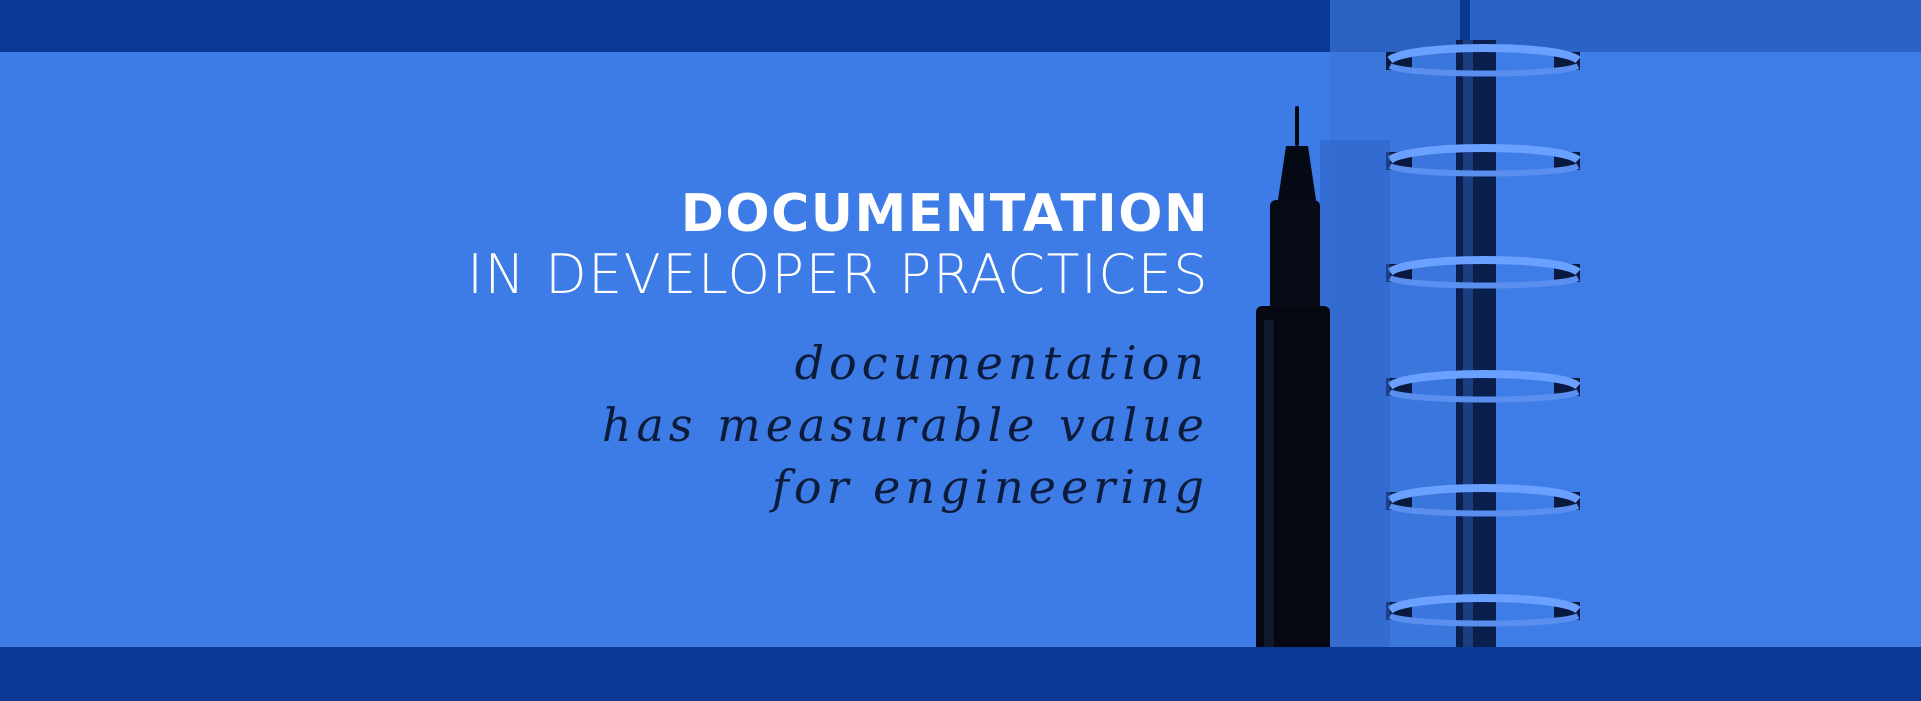 The height and width of the screenshot is (701, 1921). I want to click on pen-icon, so click(1293, 403).